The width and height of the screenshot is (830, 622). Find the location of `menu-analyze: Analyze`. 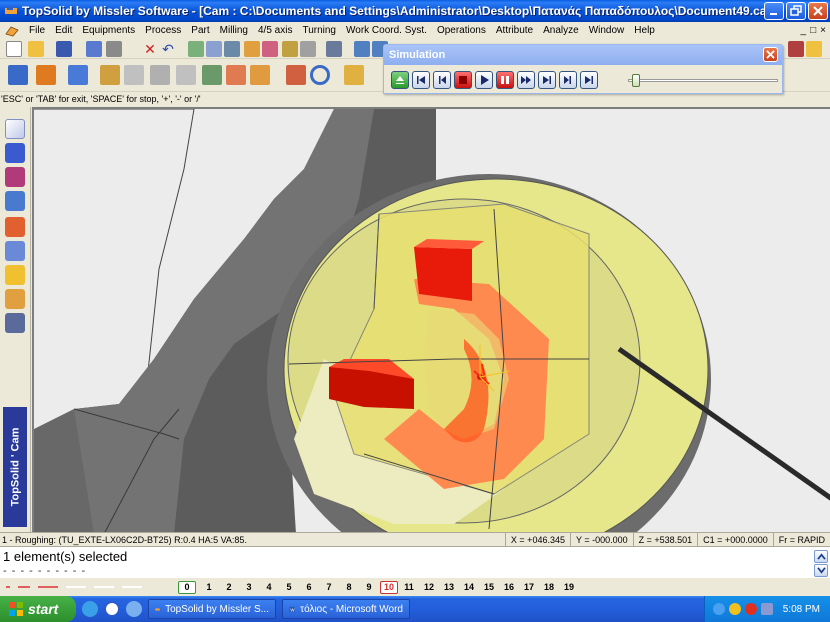

menu-analyze: Analyze is located at coordinates (561, 30).